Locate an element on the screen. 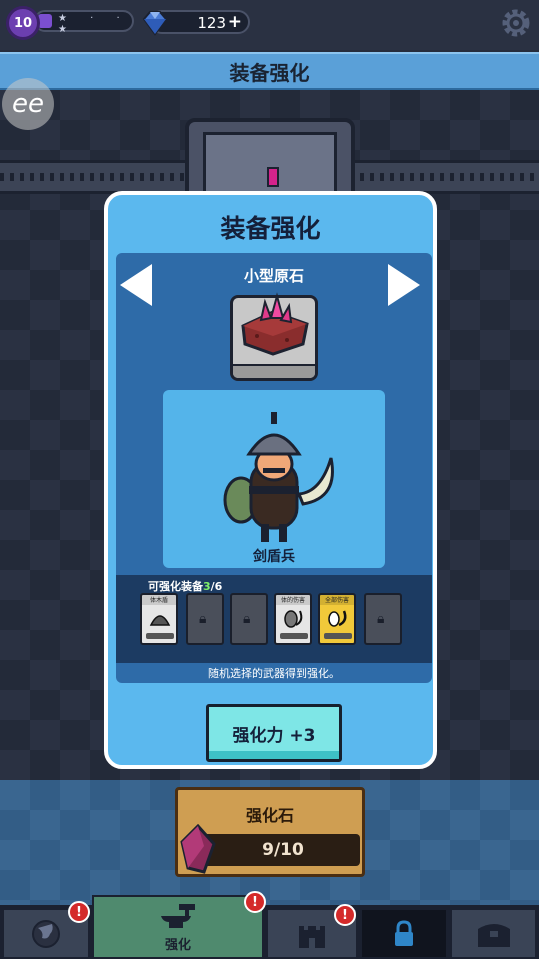 The height and width of the screenshot is (959, 539). stone-item is located at coordinates (274, 336).